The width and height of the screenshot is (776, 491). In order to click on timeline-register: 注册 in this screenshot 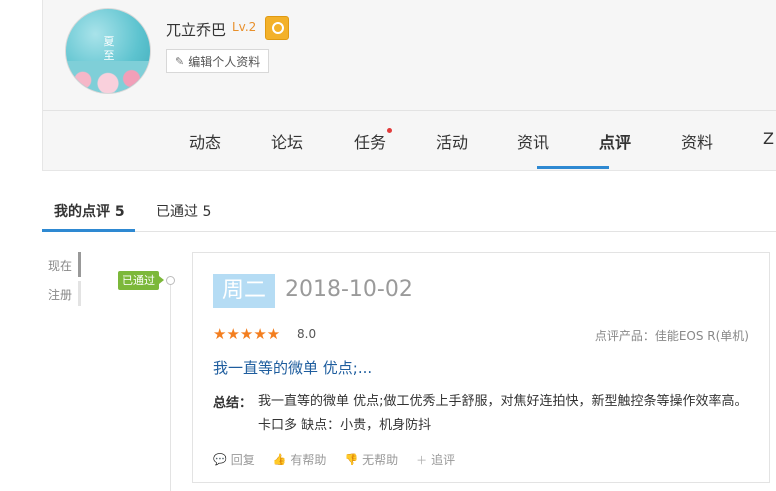, I will do `click(60, 294)`.